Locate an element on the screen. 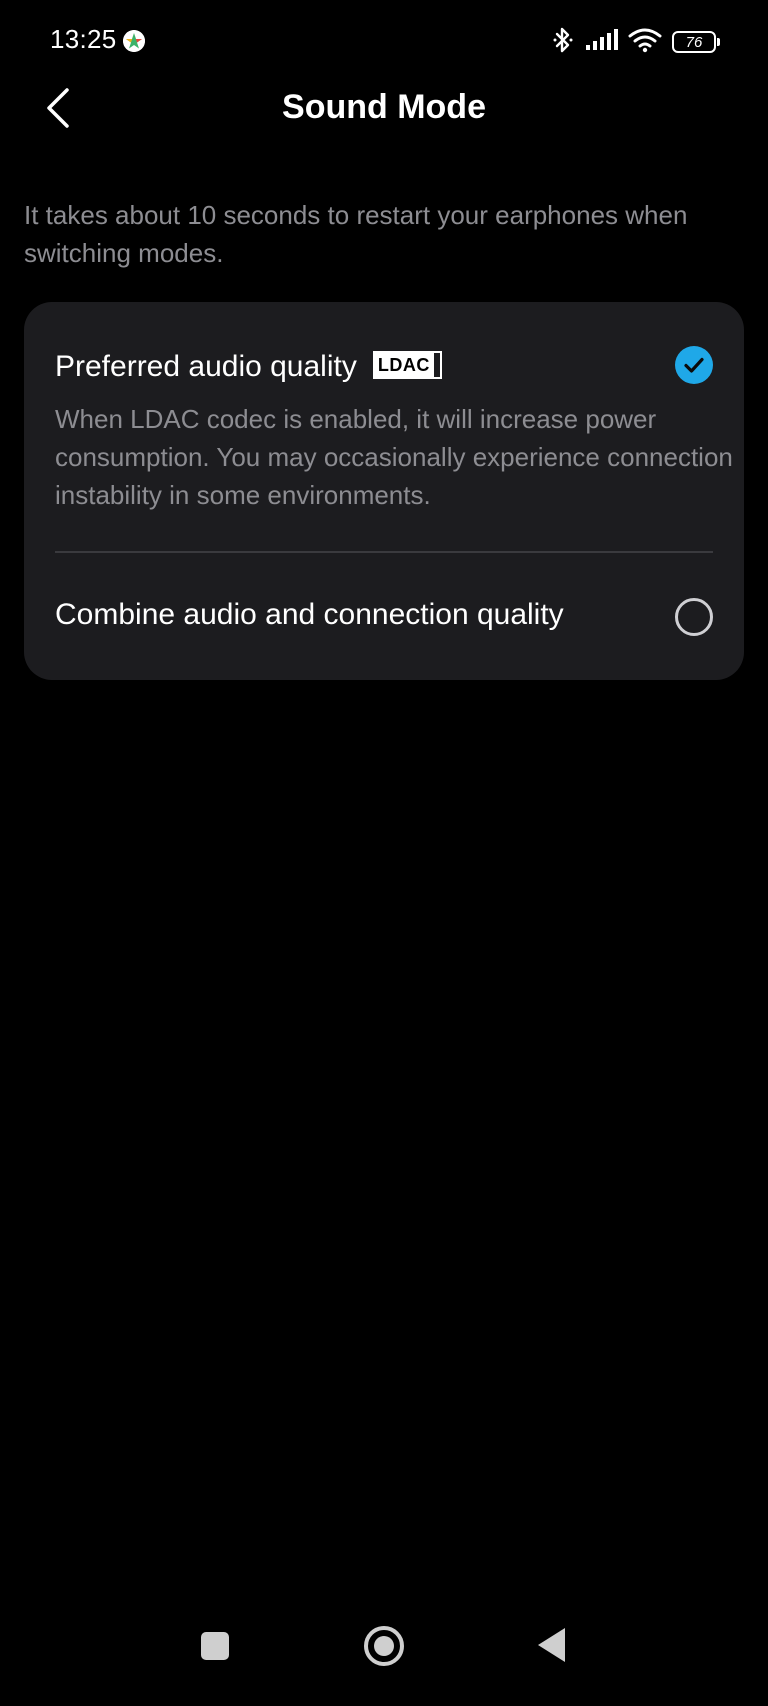 The height and width of the screenshot is (1706, 768). option-title: Preferred audio quality LDAC is located at coordinates (248, 367).